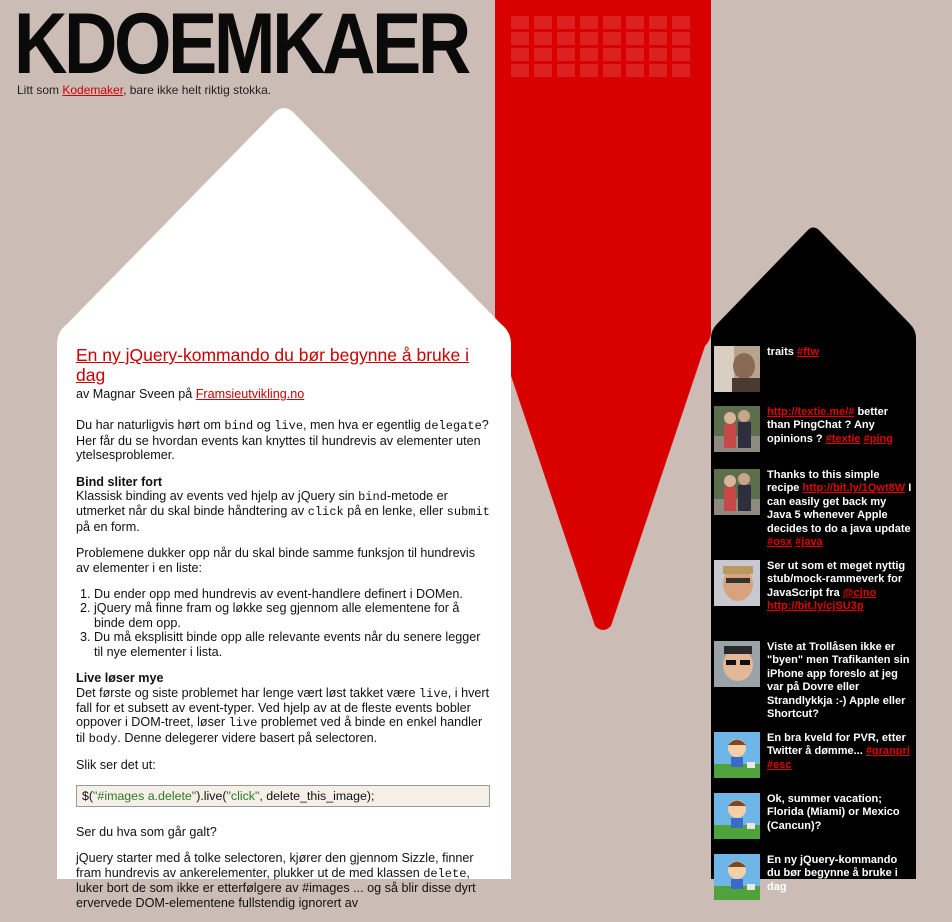  What do you see at coordinates (250, 394) in the screenshot?
I see `source-link: Framsieutvikling.no` at bounding box center [250, 394].